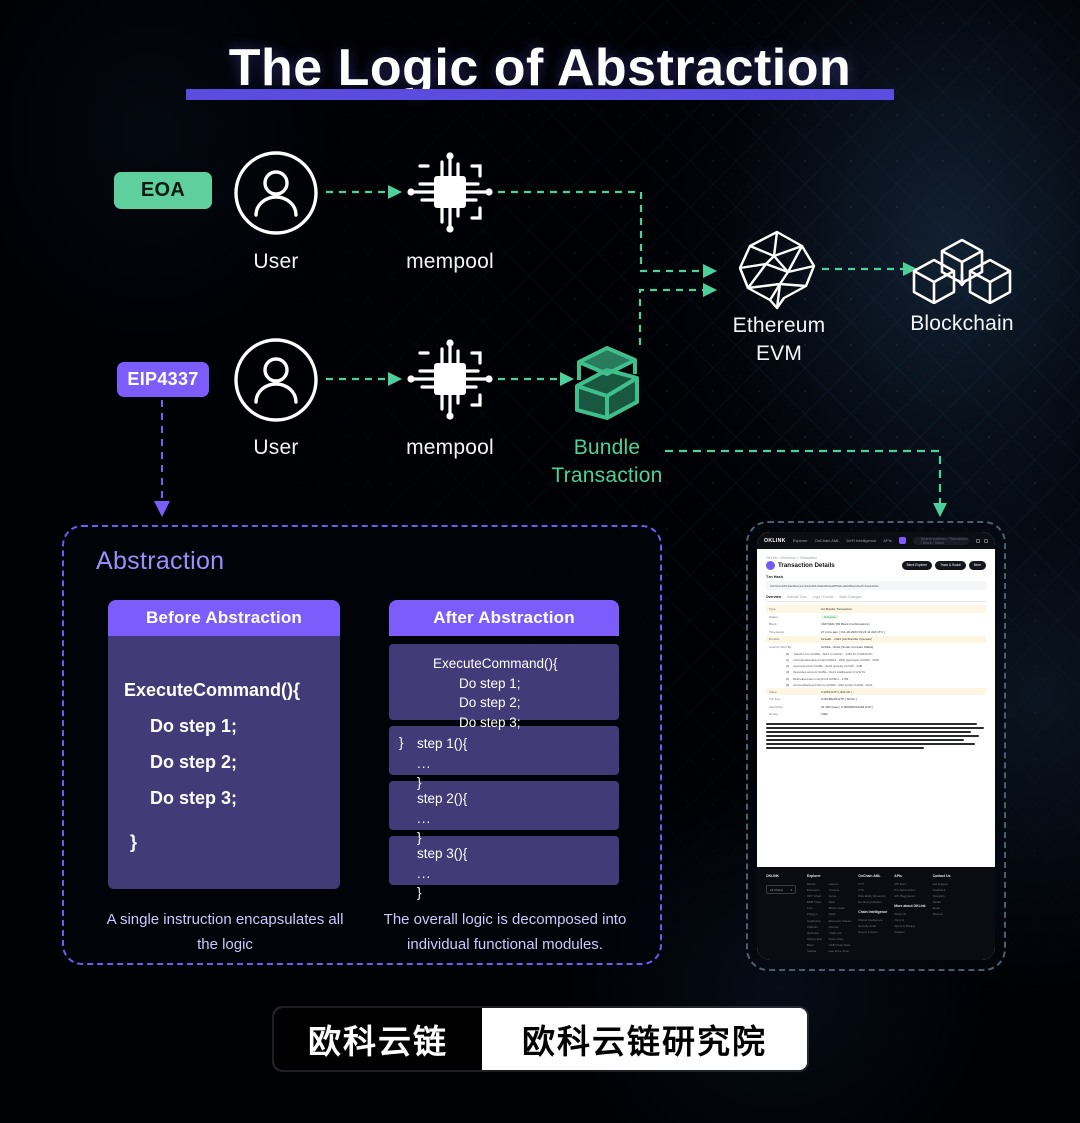 This screenshot has height=1123, width=1080. What do you see at coordinates (814, 921) in the screenshot?
I see `footer-link: Avalanche` at bounding box center [814, 921].